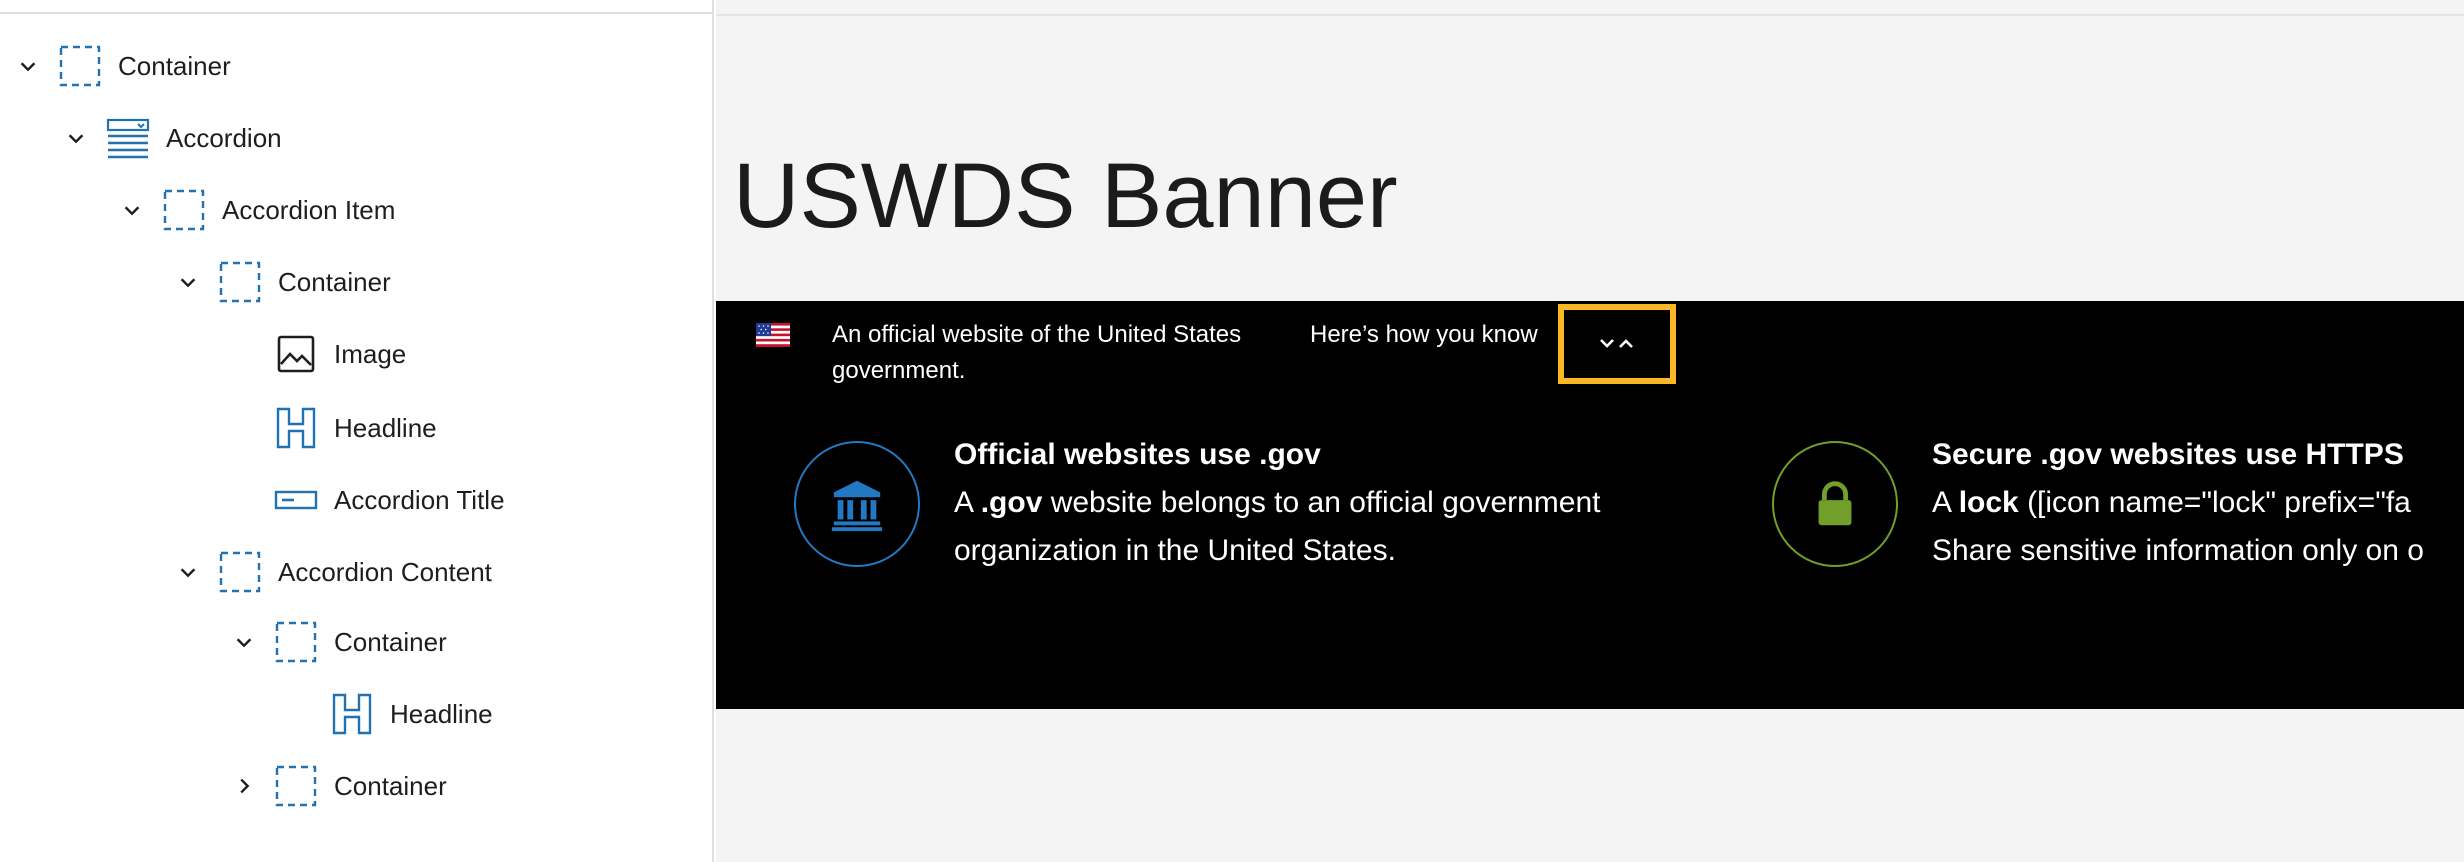 The width and height of the screenshot is (2464, 862). What do you see at coordinates (296, 500) in the screenshot?
I see `accordion-title-icon` at bounding box center [296, 500].